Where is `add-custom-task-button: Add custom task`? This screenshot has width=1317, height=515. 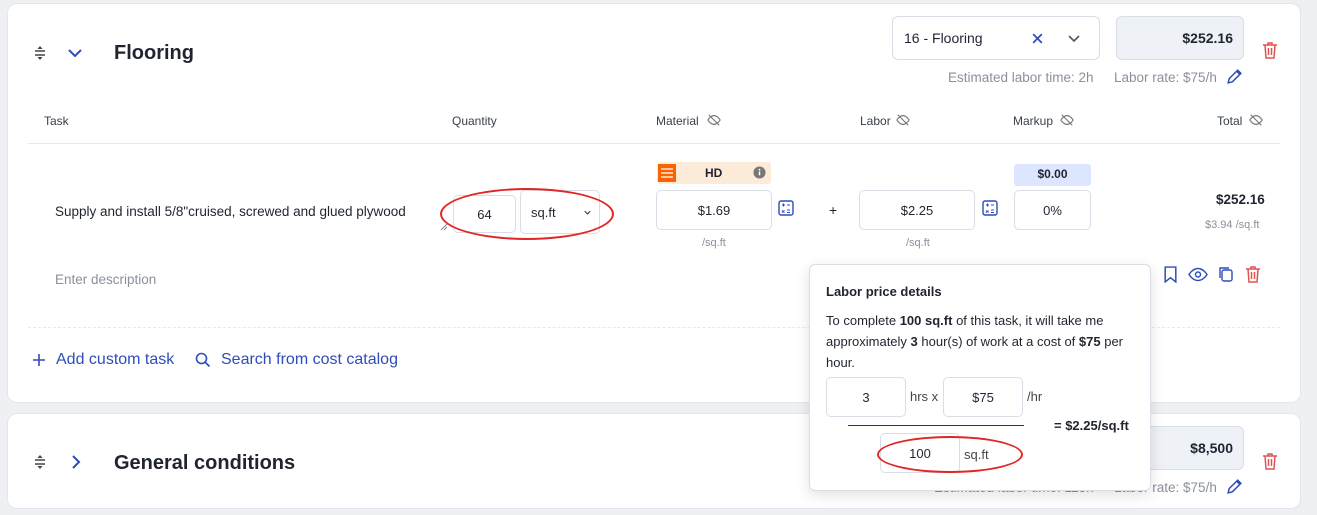
add-custom-task-button: Add custom task is located at coordinates (115, 360).